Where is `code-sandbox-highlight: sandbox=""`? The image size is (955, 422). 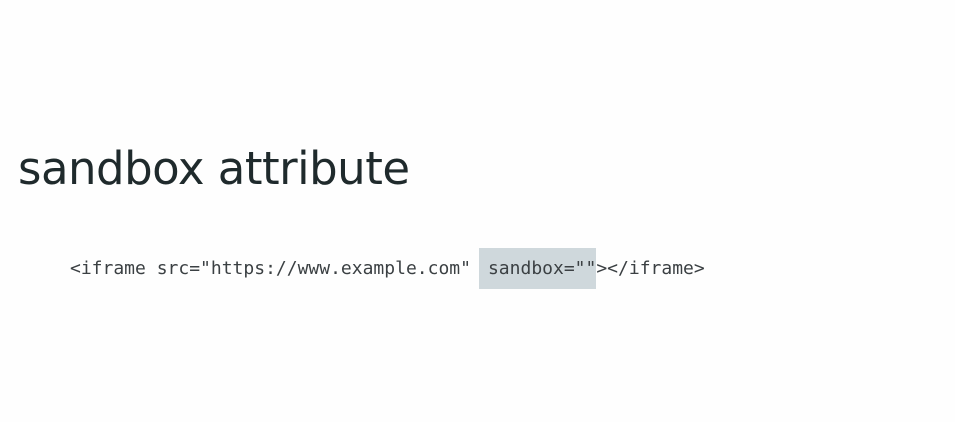
code-sandbox-highlight: sandbox="" is located at coordinates (537, 268).